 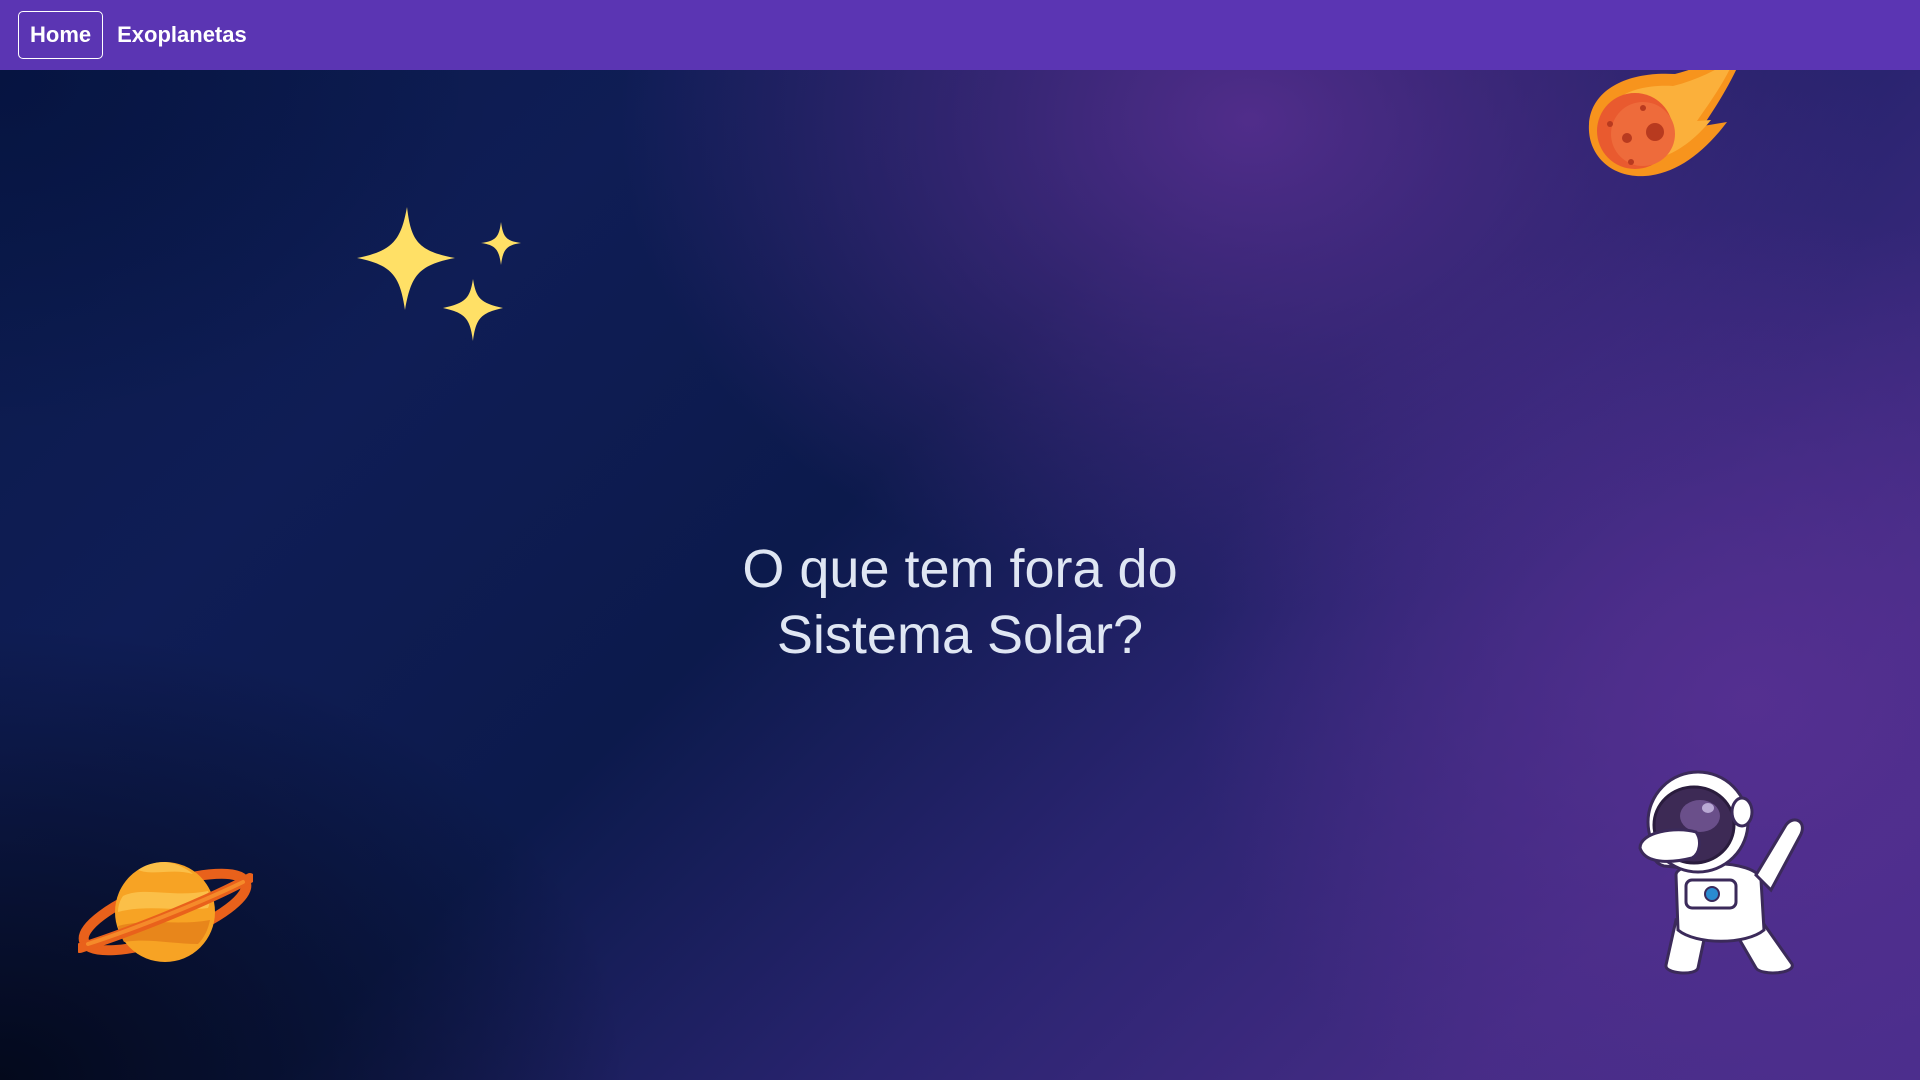 I want to click on hero-title: O que tem fora do Sistema Solar?, so click(x=960, y=602).